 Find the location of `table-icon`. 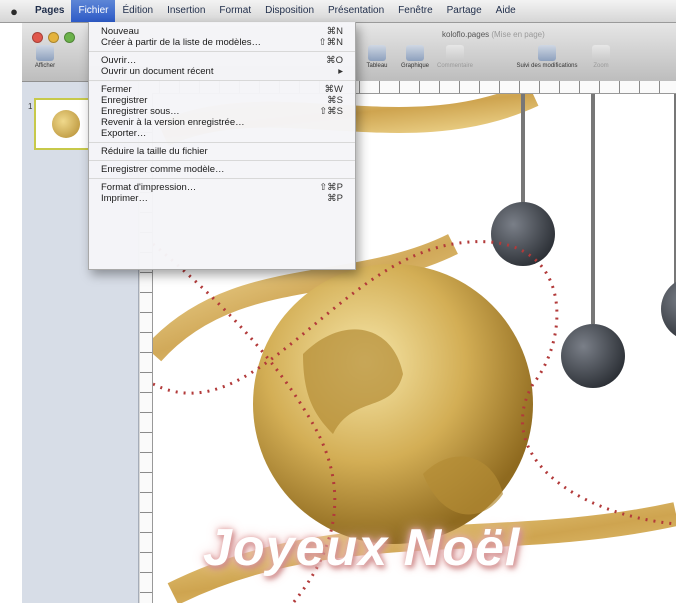

table-icon is located at coordinates (377, 53).